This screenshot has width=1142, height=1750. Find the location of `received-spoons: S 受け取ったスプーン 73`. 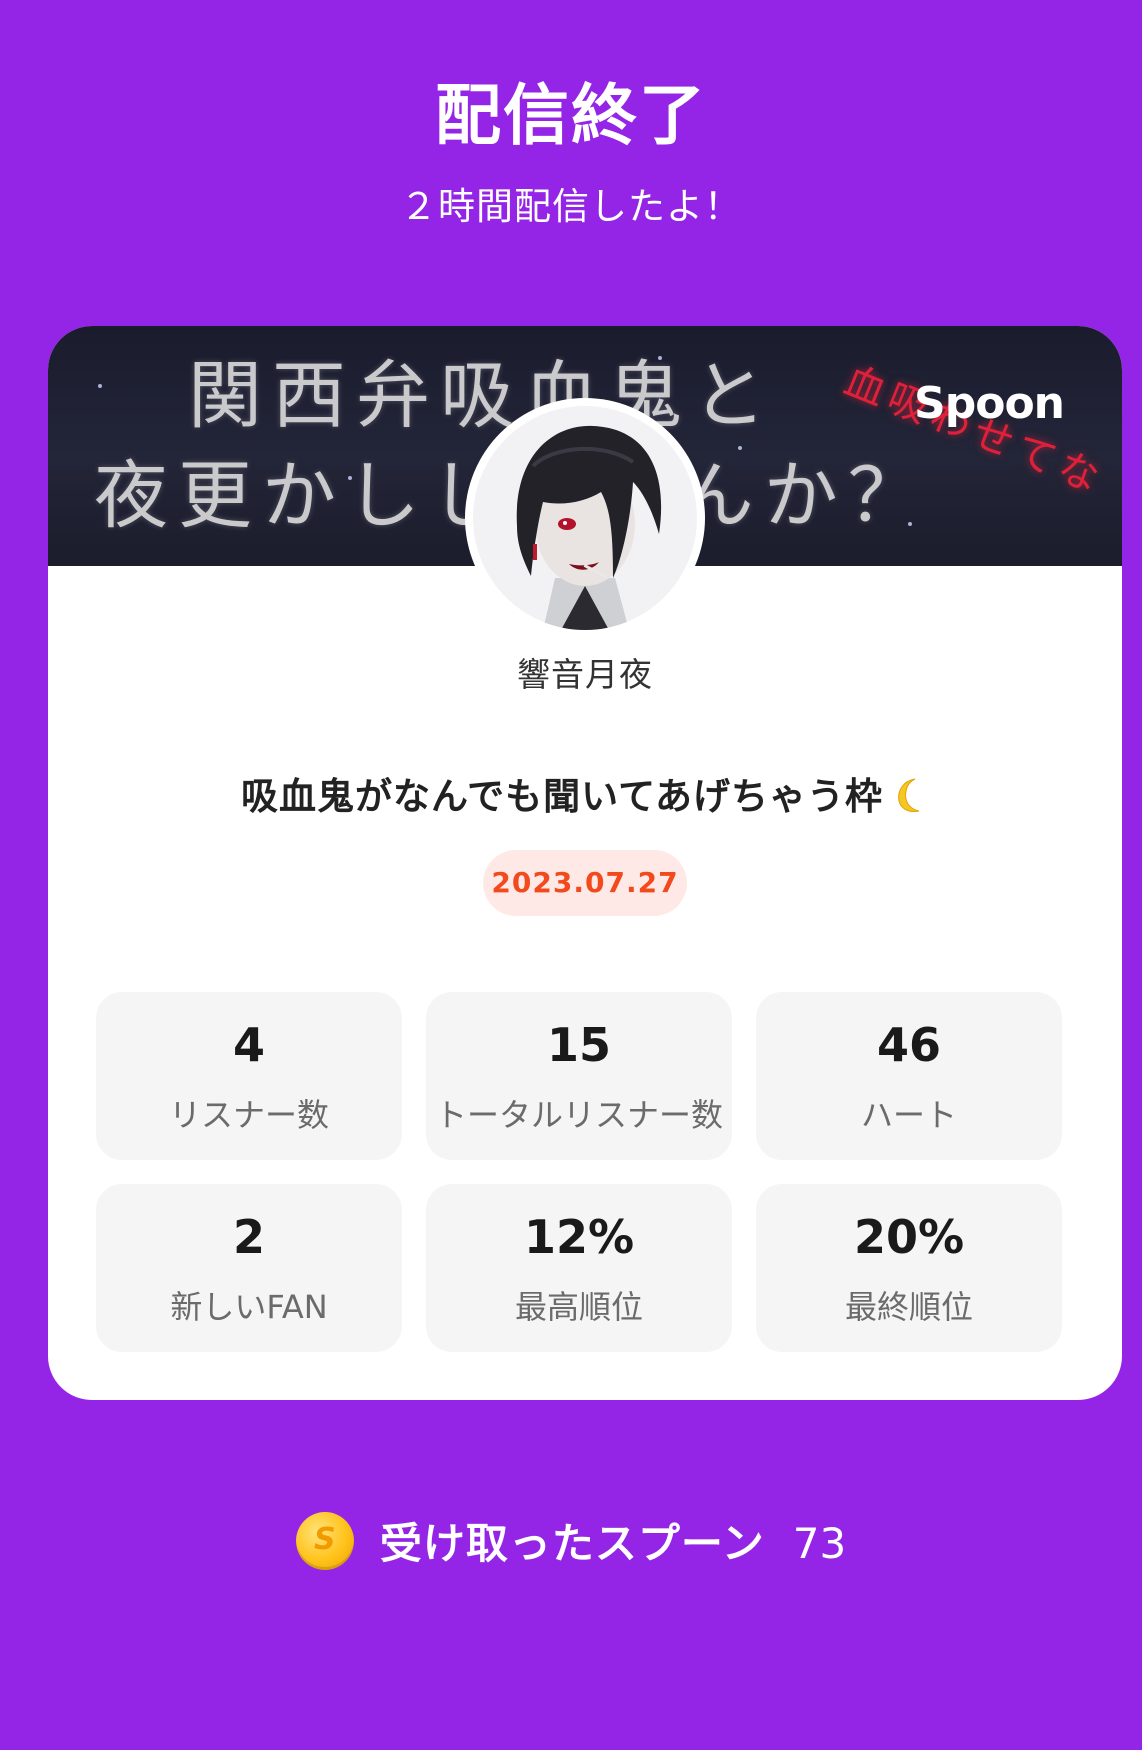

received-spoons: S 受け取ったスプーン 73 is located at coordinates (571, 1540).